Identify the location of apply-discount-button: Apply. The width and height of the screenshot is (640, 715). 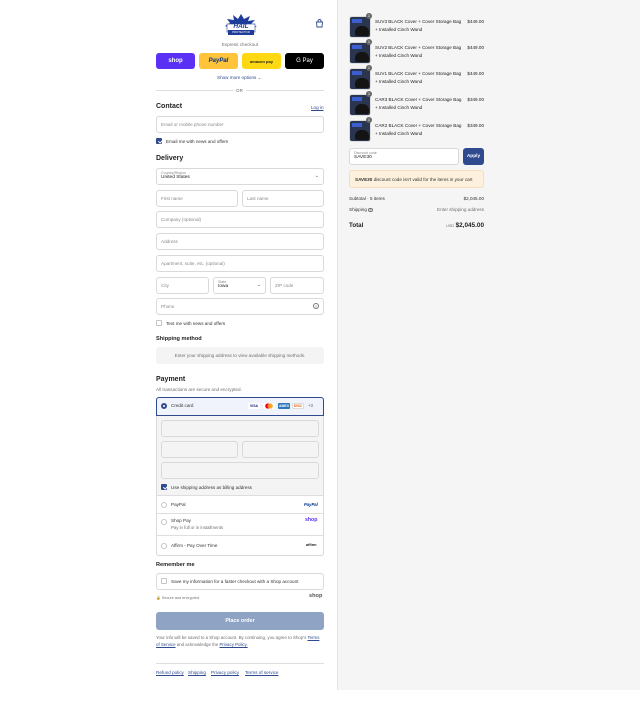
(473, 156).